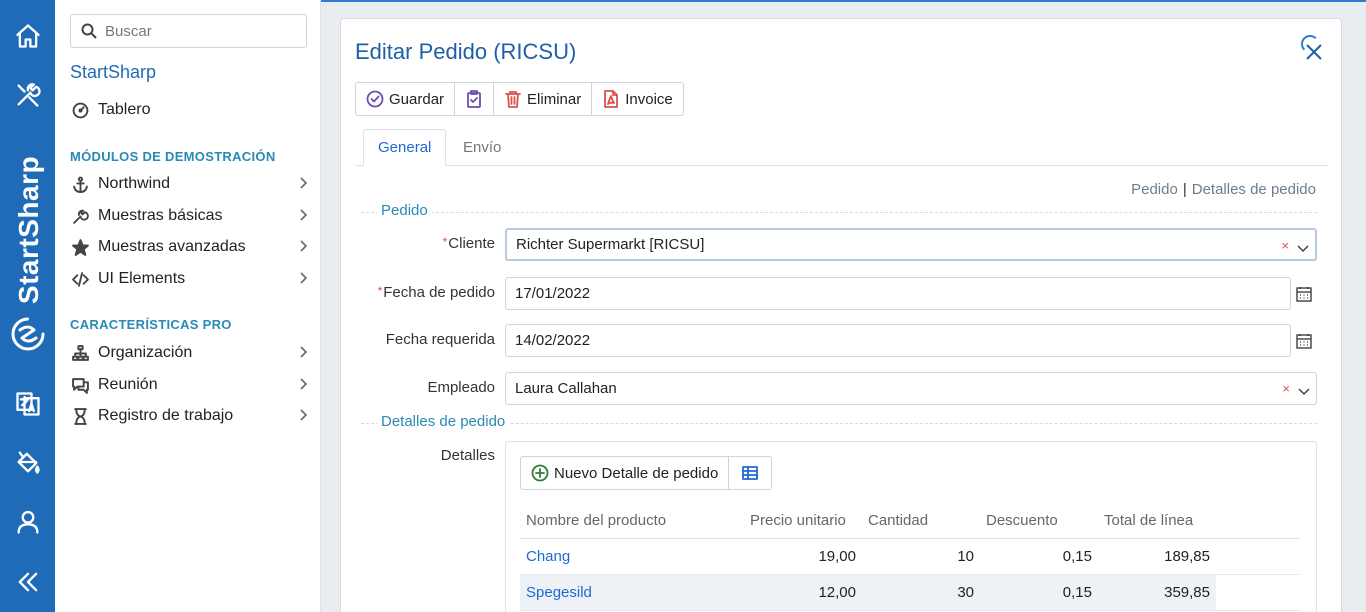 The image size is (1366, 612). Describe the element at coordinates (1258, 521) in the screenshot. I see `column-header-spacer` at that location.